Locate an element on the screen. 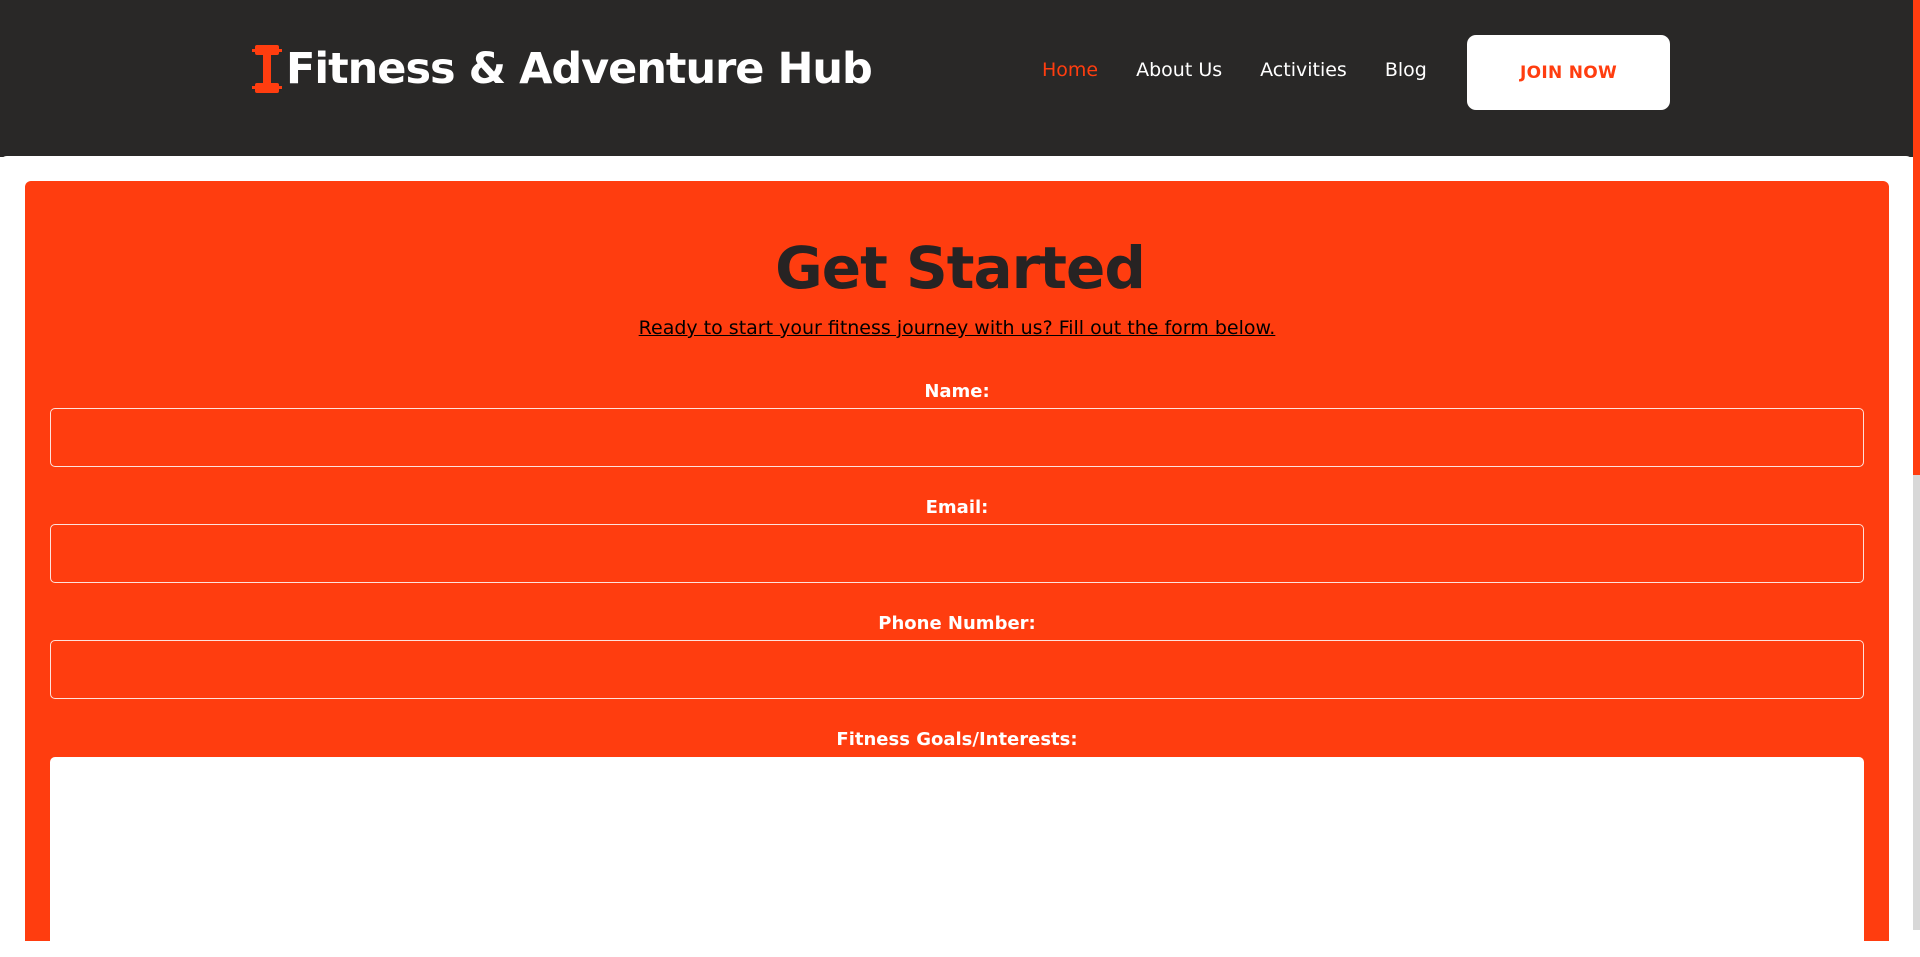 Image resolution: width=1920 pixels, height=957 pixels. email-label: Email: is located at coordinates (957, 507).